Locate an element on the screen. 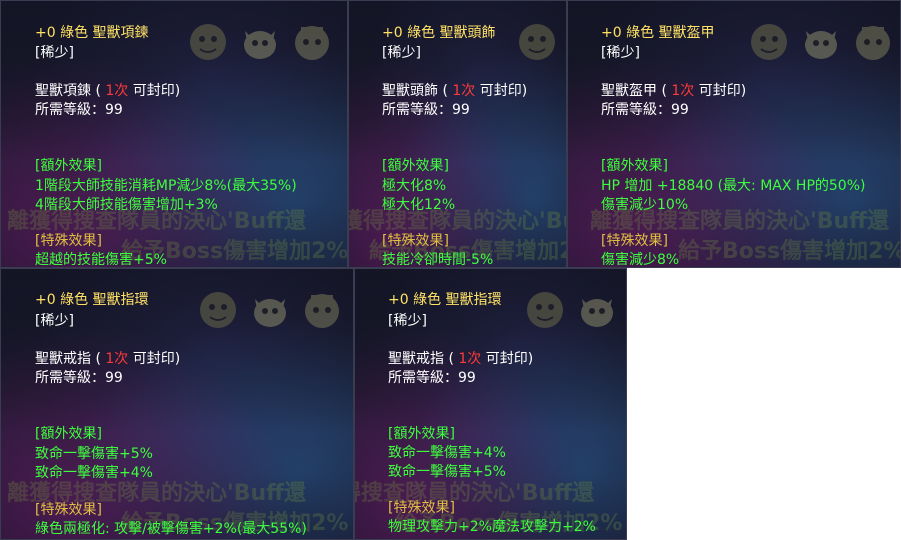 The image size is (901, 540). item-title: +0 綠色 聖獸項鍊 is located at coordinates (92, 33).